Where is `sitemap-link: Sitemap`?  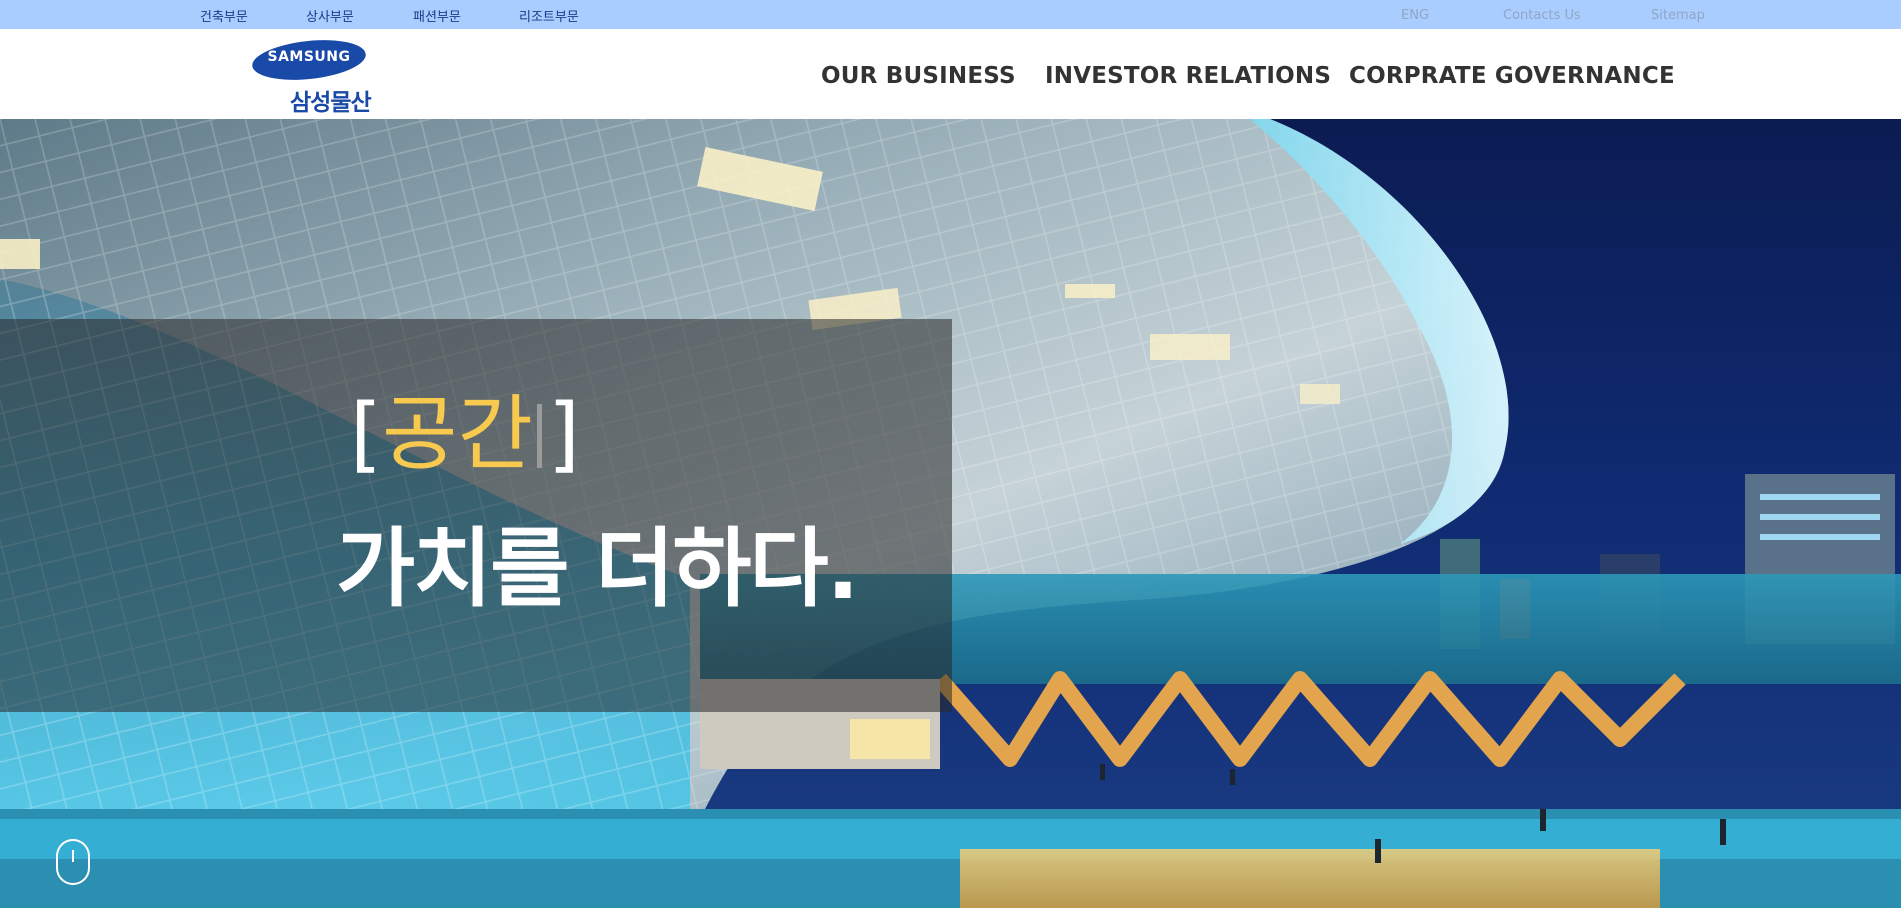 sitemap-link: Sitemap is located at coordinates (1678, 15).